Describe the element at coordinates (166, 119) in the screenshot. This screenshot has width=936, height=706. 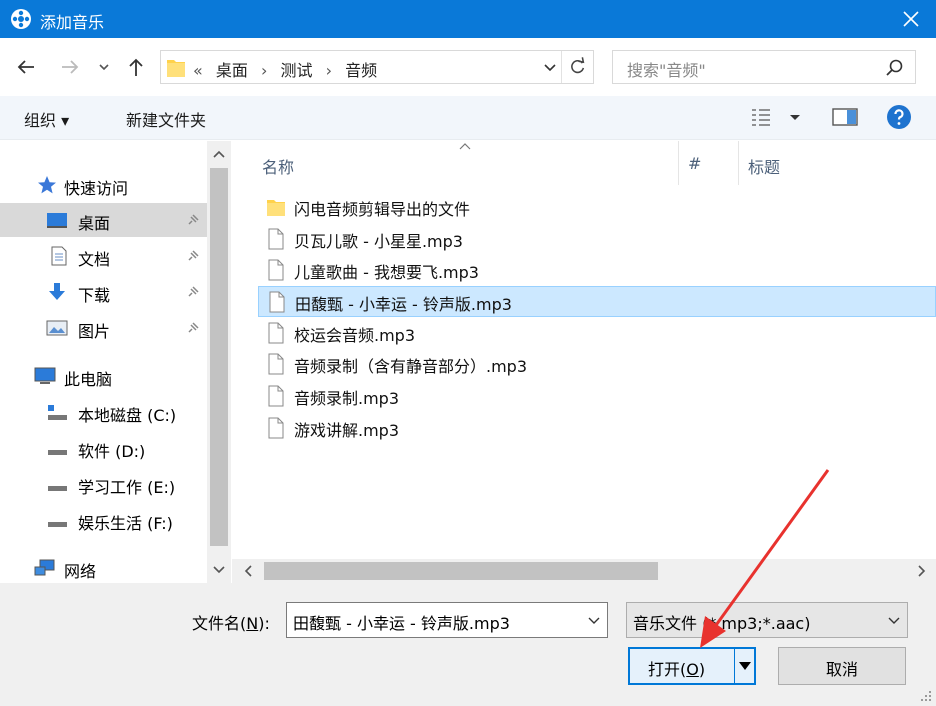
I see `new-folder-button: 新建文件夹` at that location.